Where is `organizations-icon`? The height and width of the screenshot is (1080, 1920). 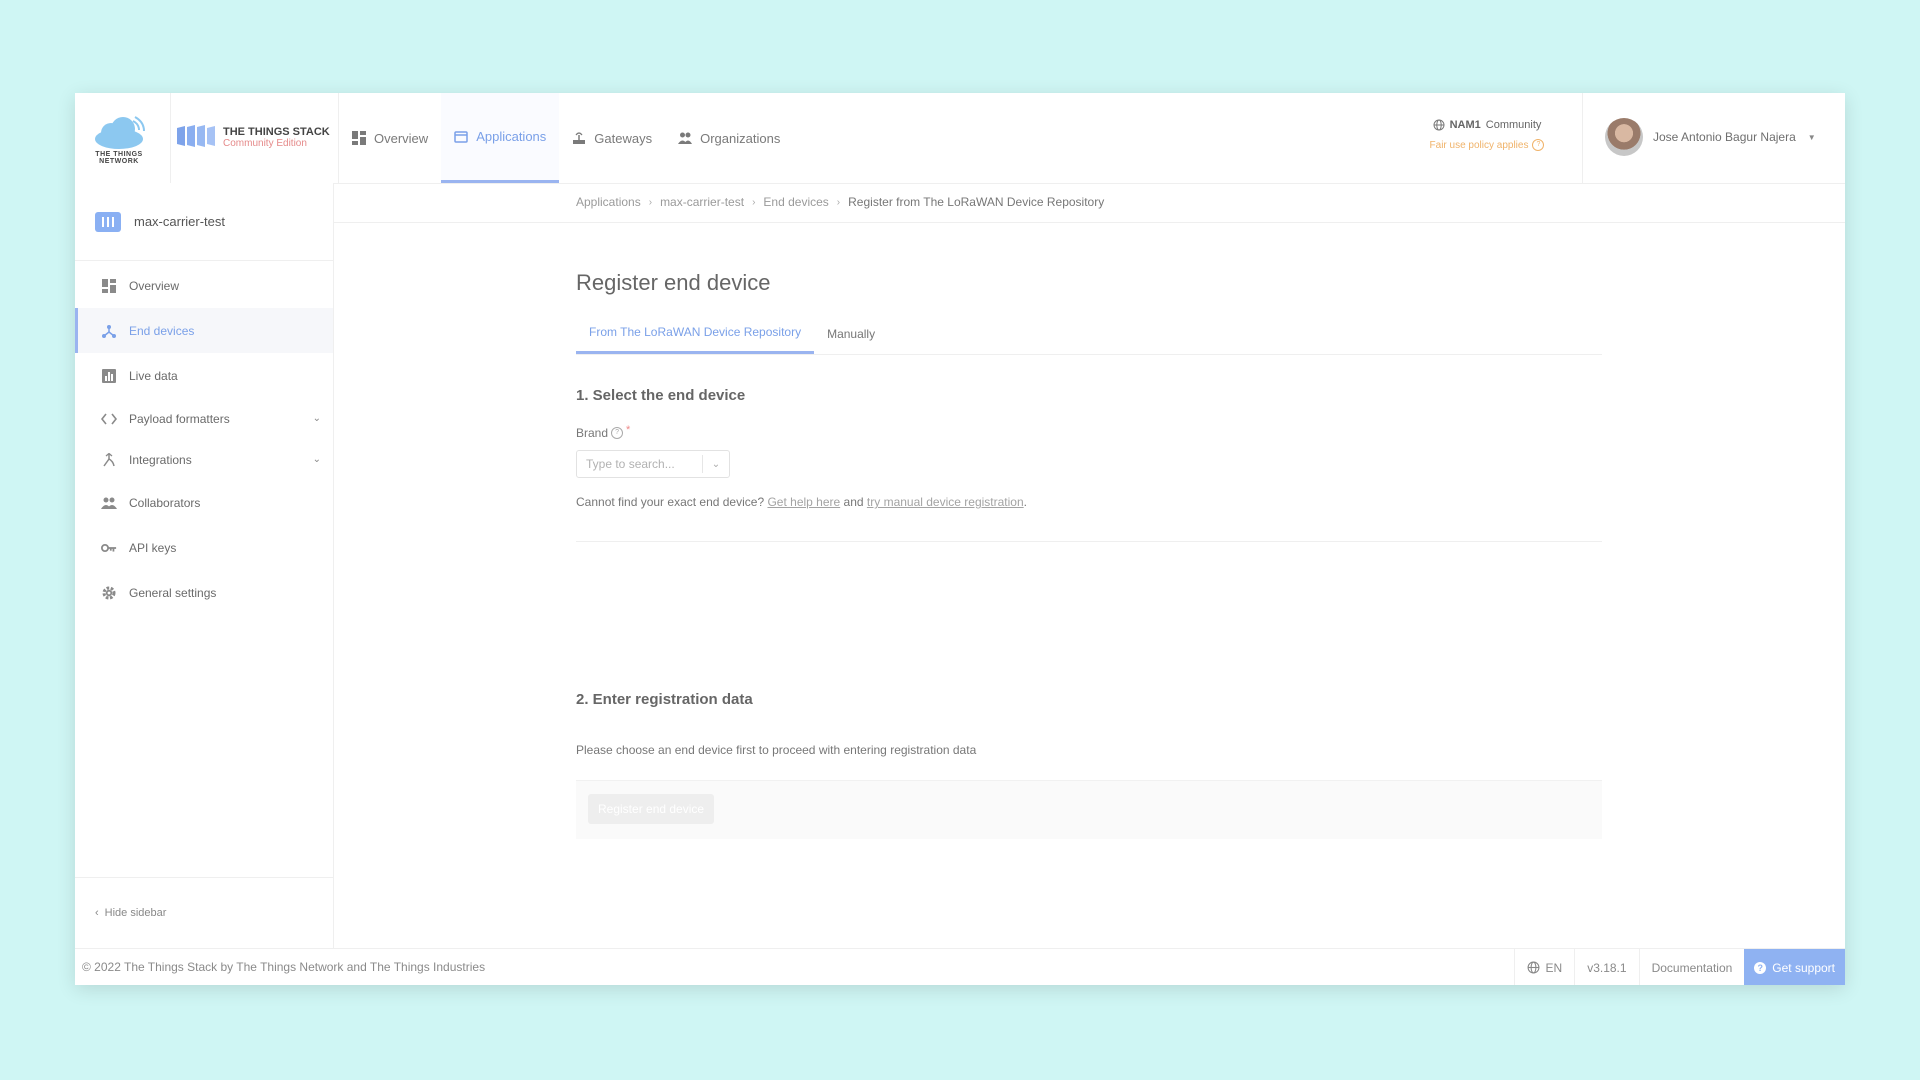
organizations-icon is located at coordinates (685, 138).